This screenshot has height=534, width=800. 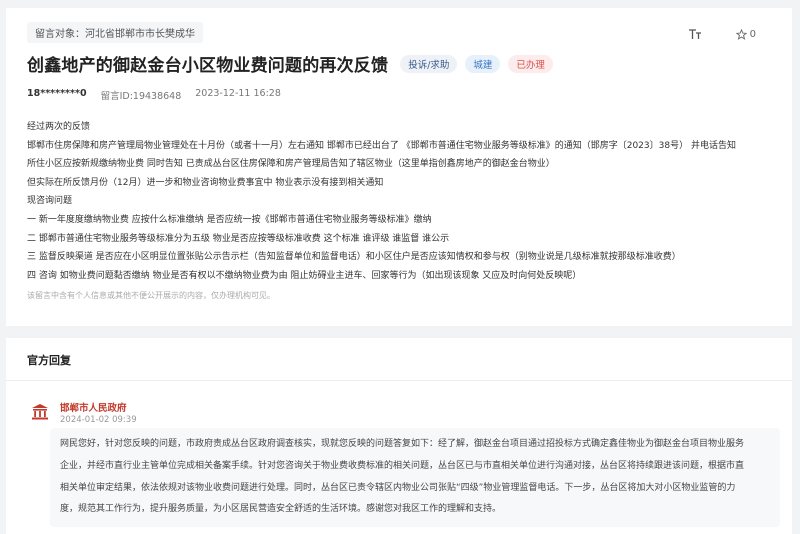 What do you see at coordinates (741, 34) in the screenshot?
I see `star-icon` at bounding box center [741, 34].